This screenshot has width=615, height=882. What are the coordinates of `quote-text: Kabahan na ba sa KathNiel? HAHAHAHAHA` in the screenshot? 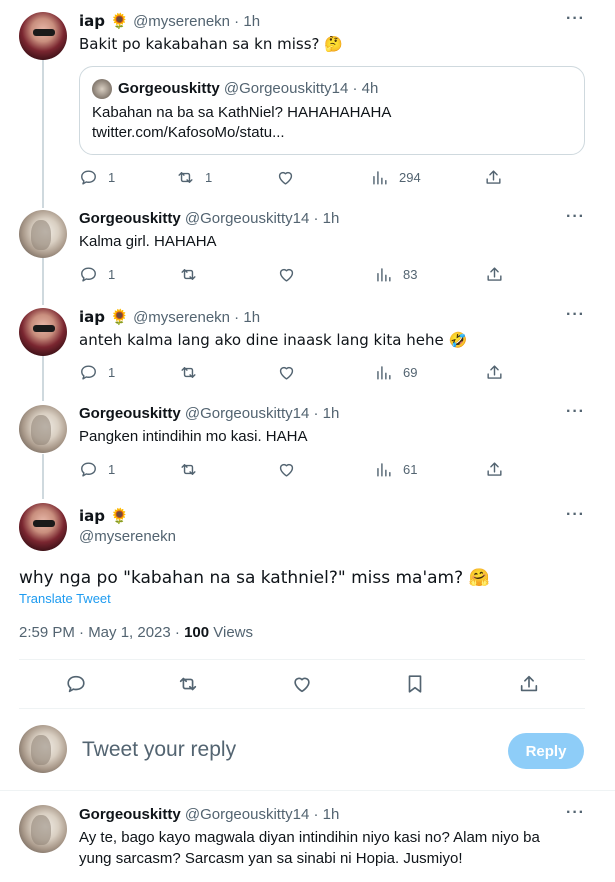 It's located at (242, 112).